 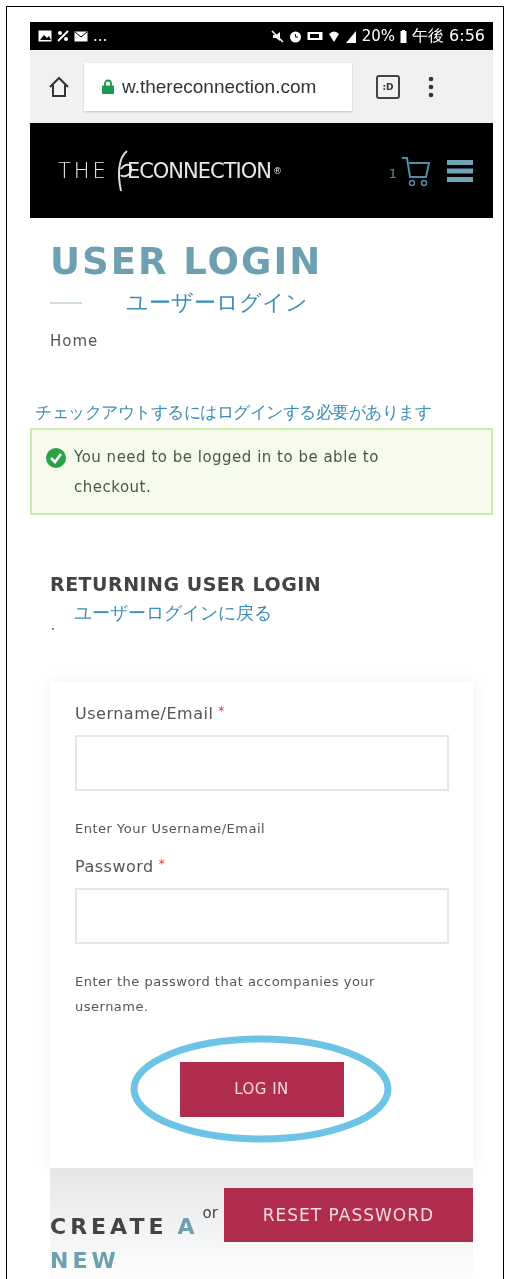 What do you see at coordinates (388, 86) in the screenshot?
I see `tabs-button: :D` at bounding box center [388, 86].